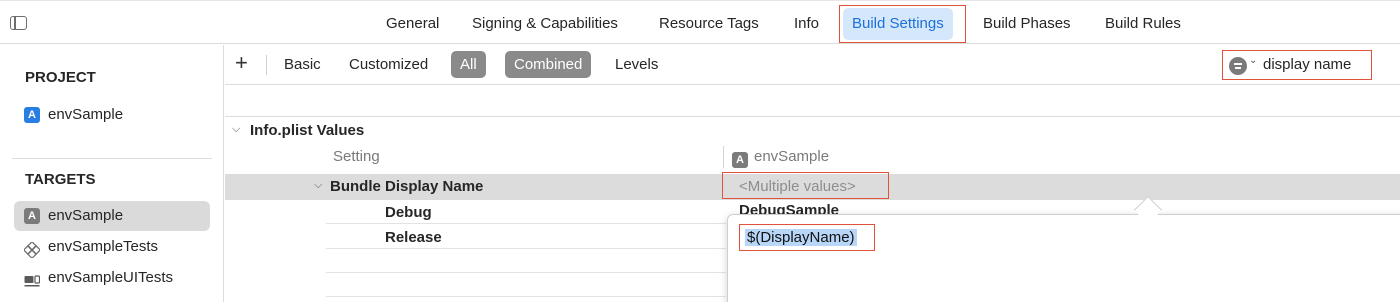  I want to click on sidebar-item-project-envsample: A envSample, so click(112, 115).